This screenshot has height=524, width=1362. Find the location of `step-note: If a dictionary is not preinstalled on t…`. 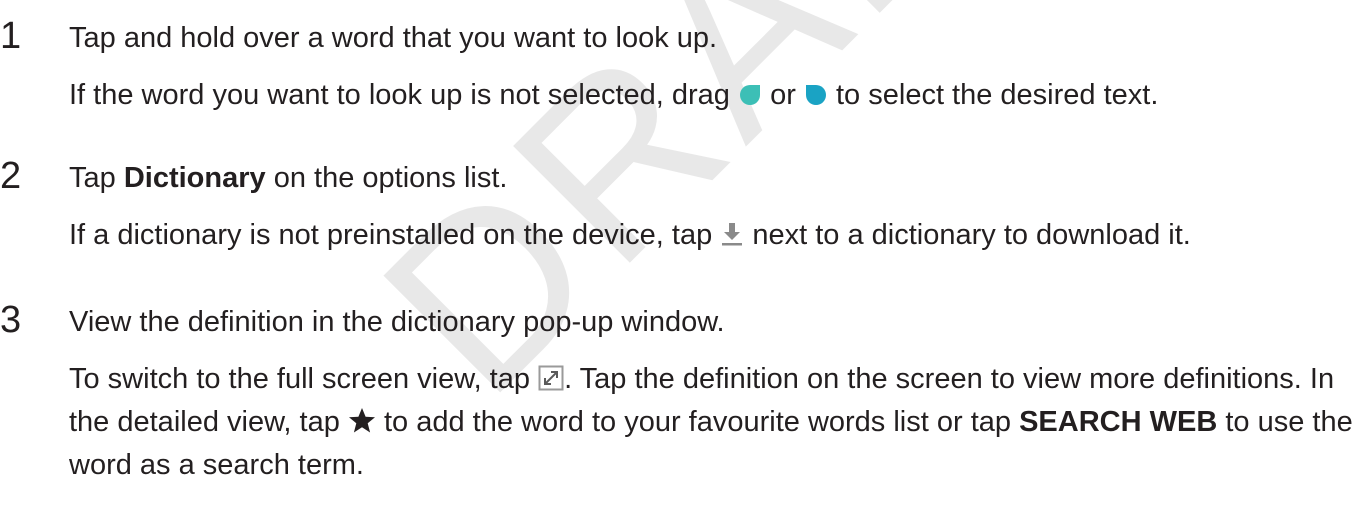

step-note: If a dictionary is not preinstalled on t… is located at coordinates (630, 236).